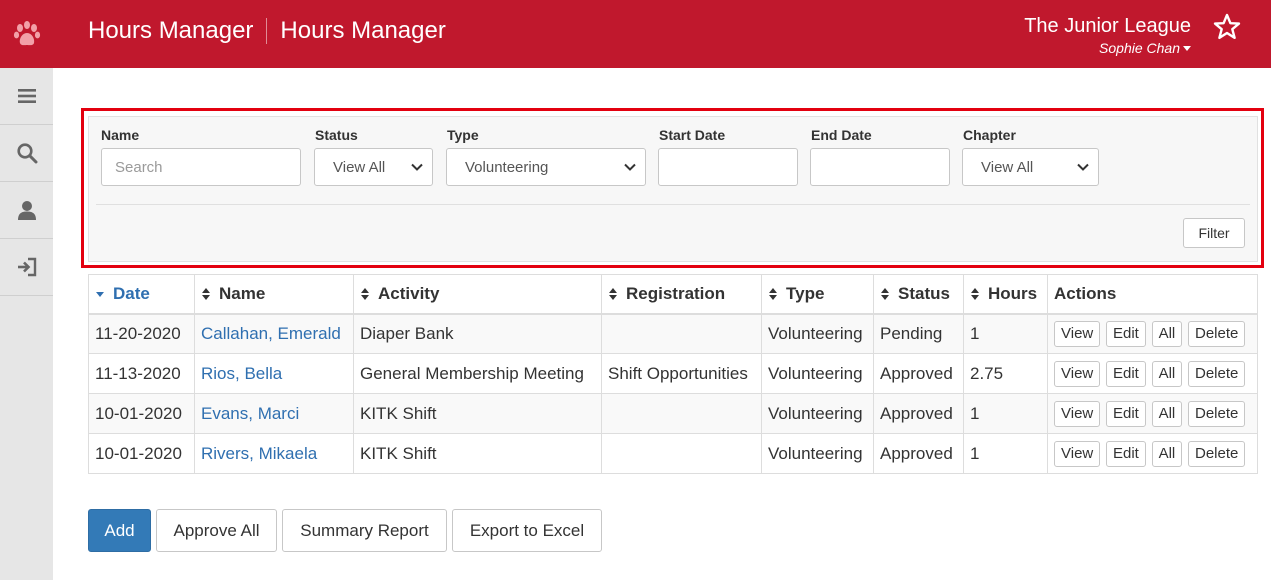 This screenshot has width=1271, height=580. Describe the element at coordinates (241, 373) in the screenshot. I see `member-name-link: Rios, Bella` at that location.